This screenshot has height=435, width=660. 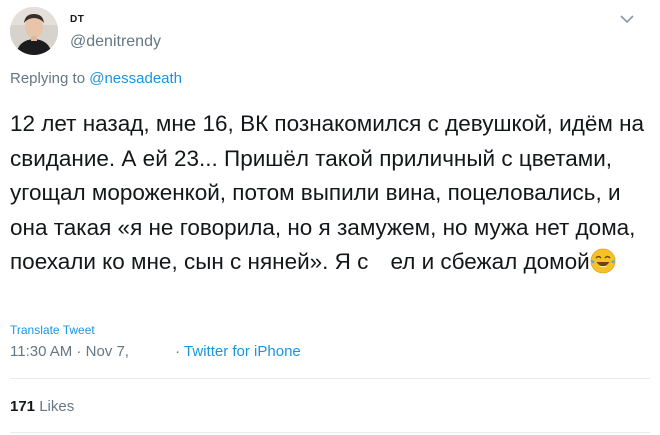 I want to click on user-handle: @denitrendy, so click(x=115, y=42).